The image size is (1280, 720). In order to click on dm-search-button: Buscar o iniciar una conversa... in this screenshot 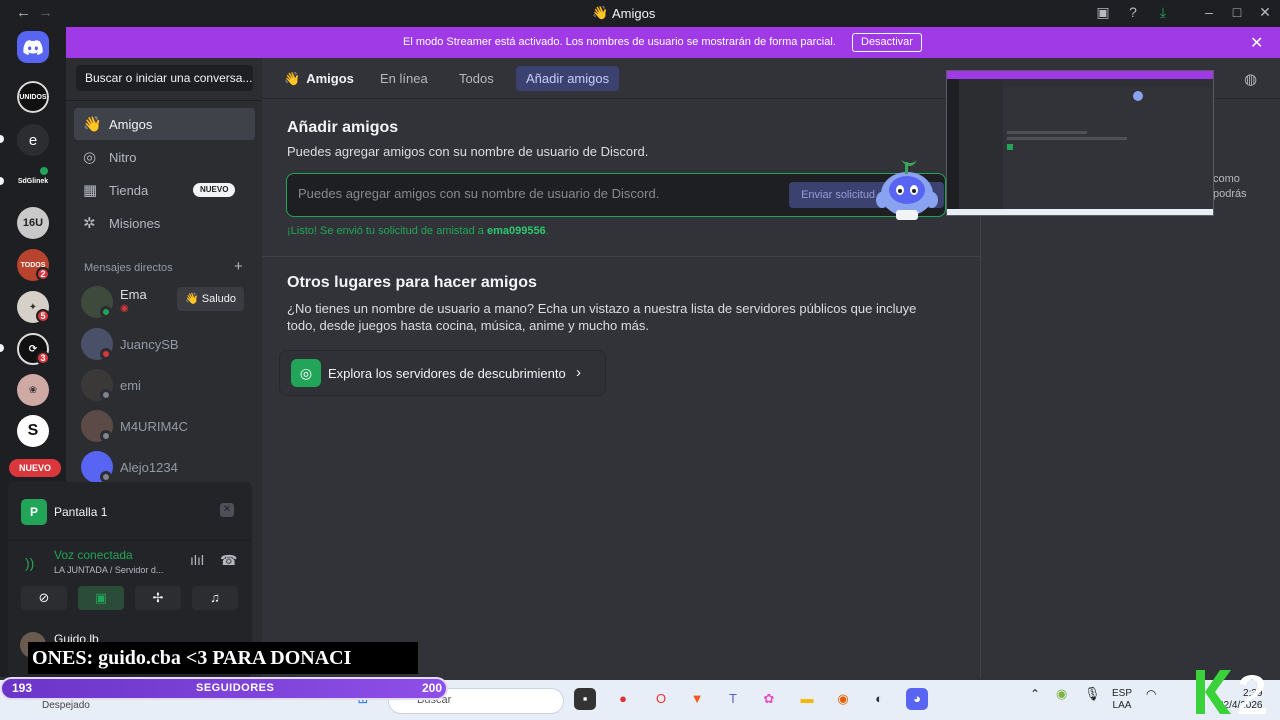, I will do `click(164, 78)`.